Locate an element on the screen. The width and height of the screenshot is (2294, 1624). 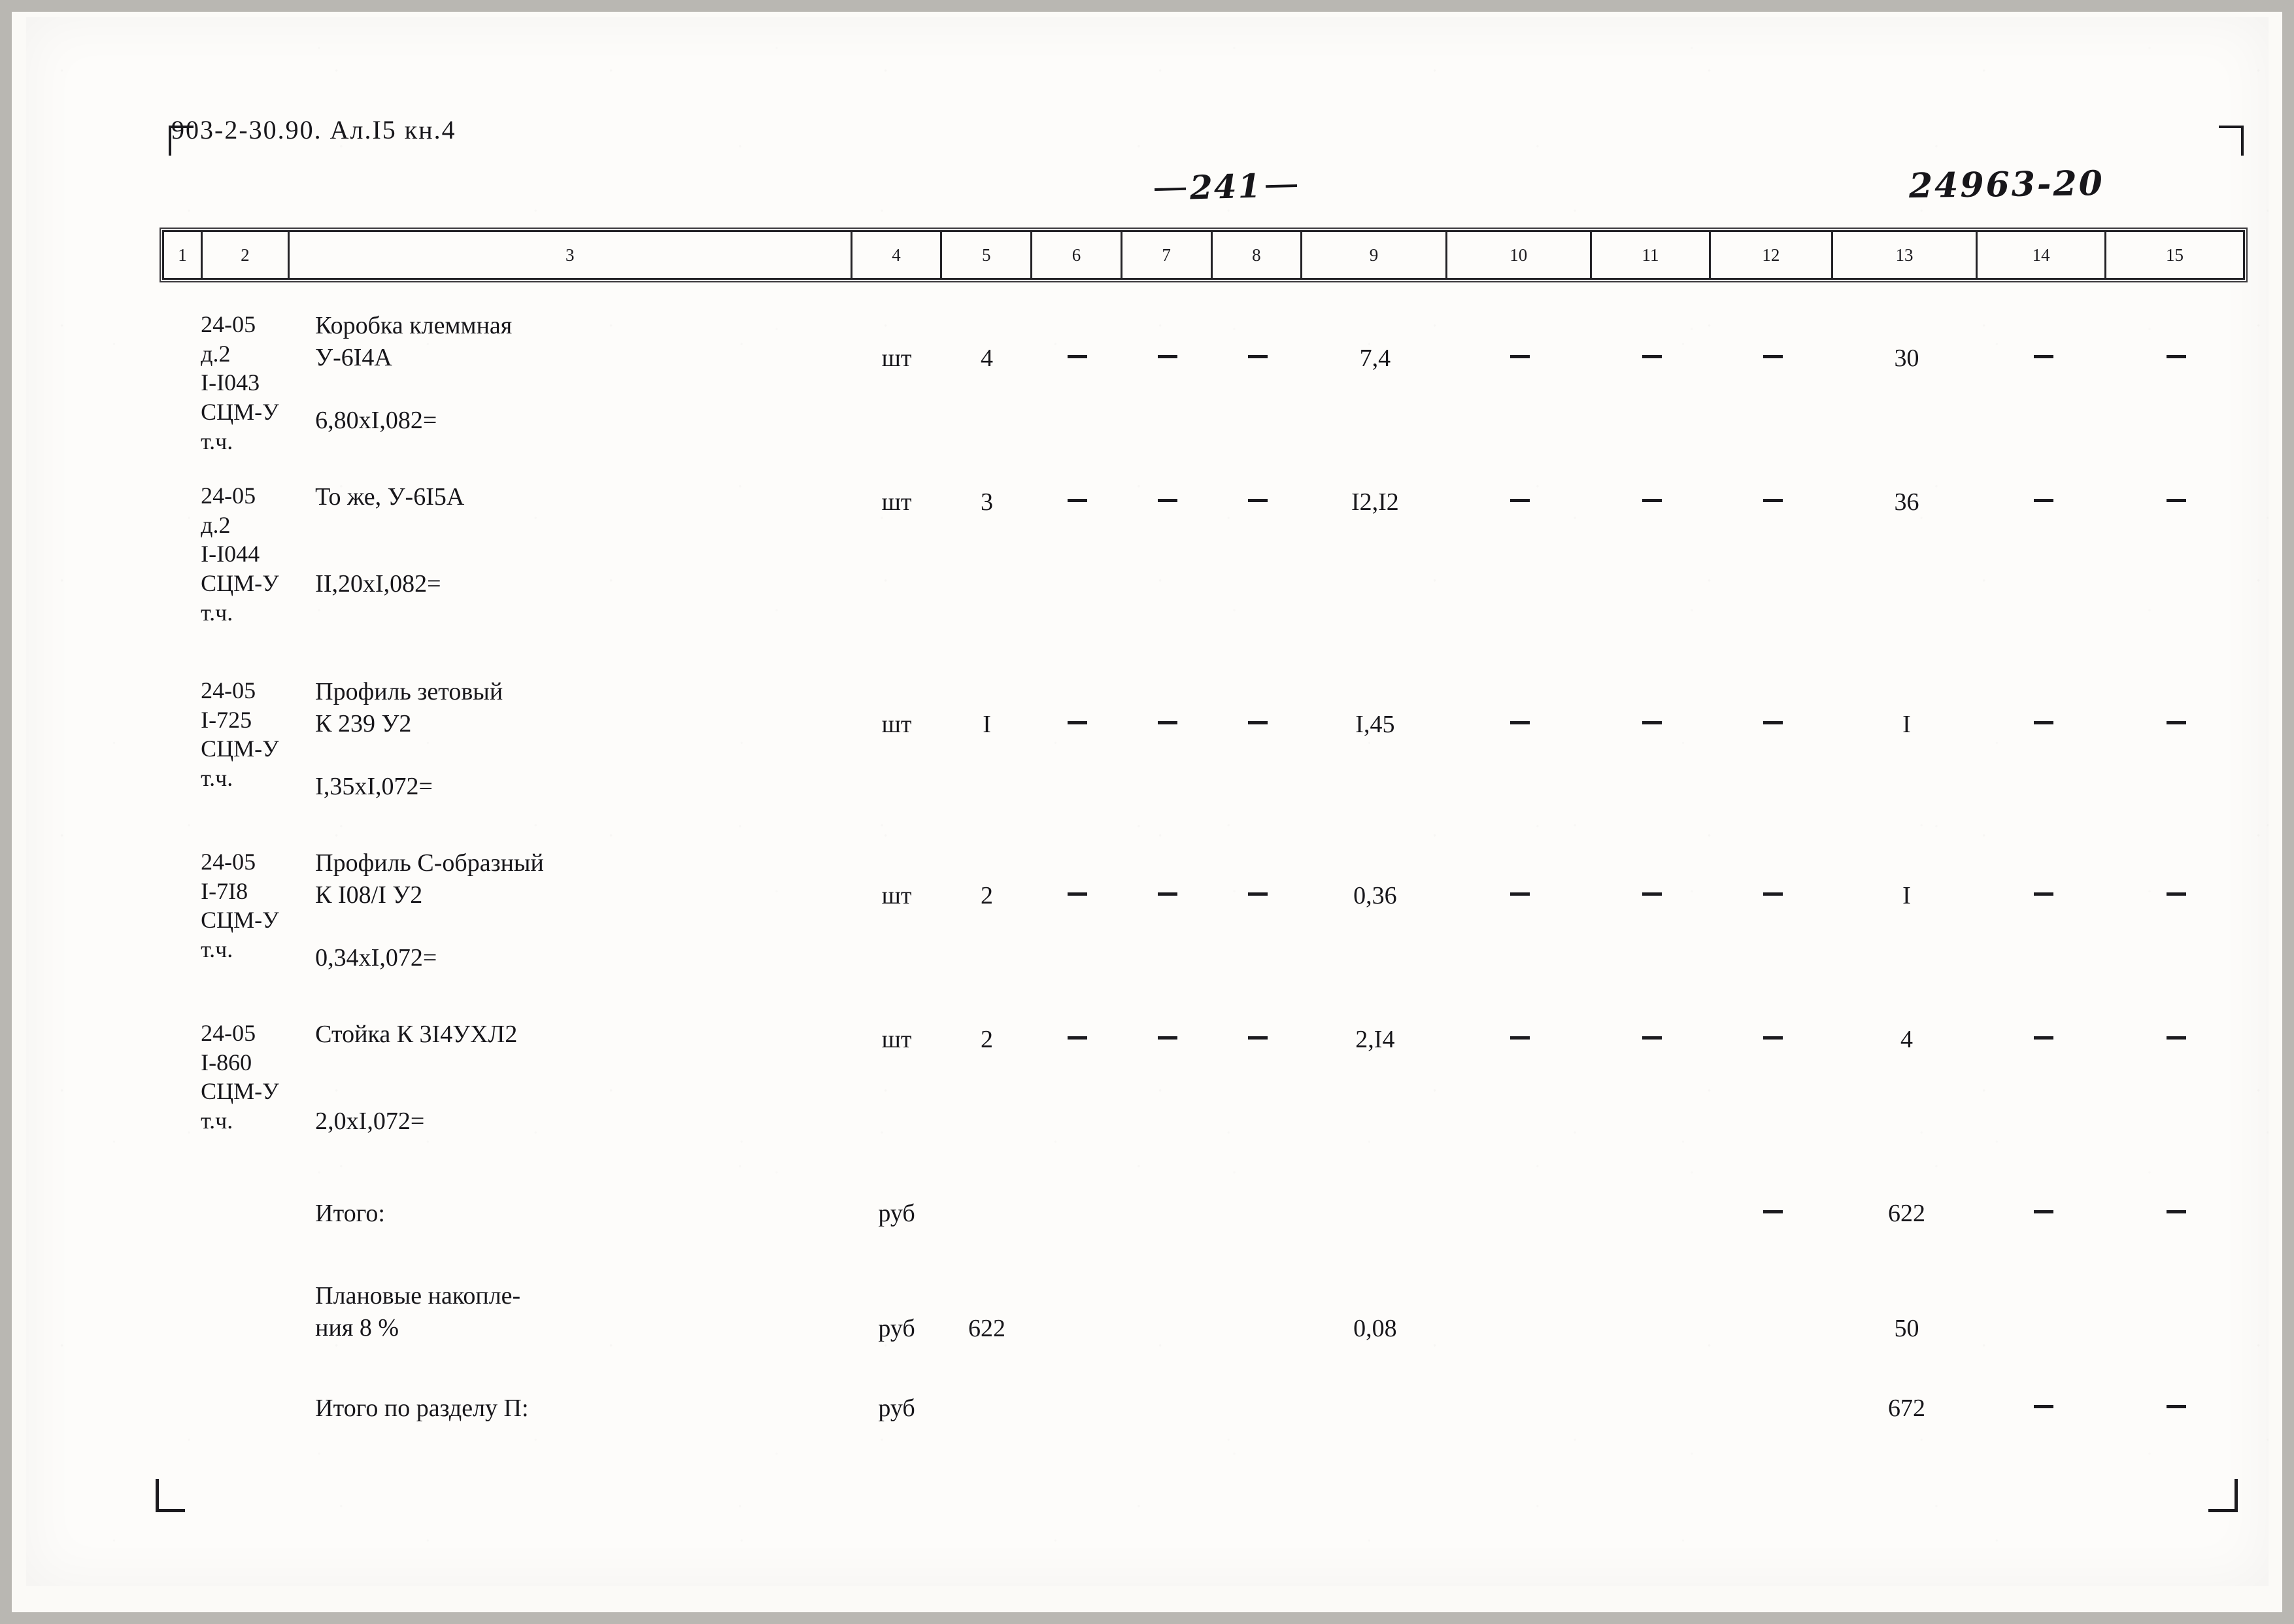
norm-code-block: 24-05 I-7I8 СЦМ-У т.ч. is located at coordinates (244, 905).